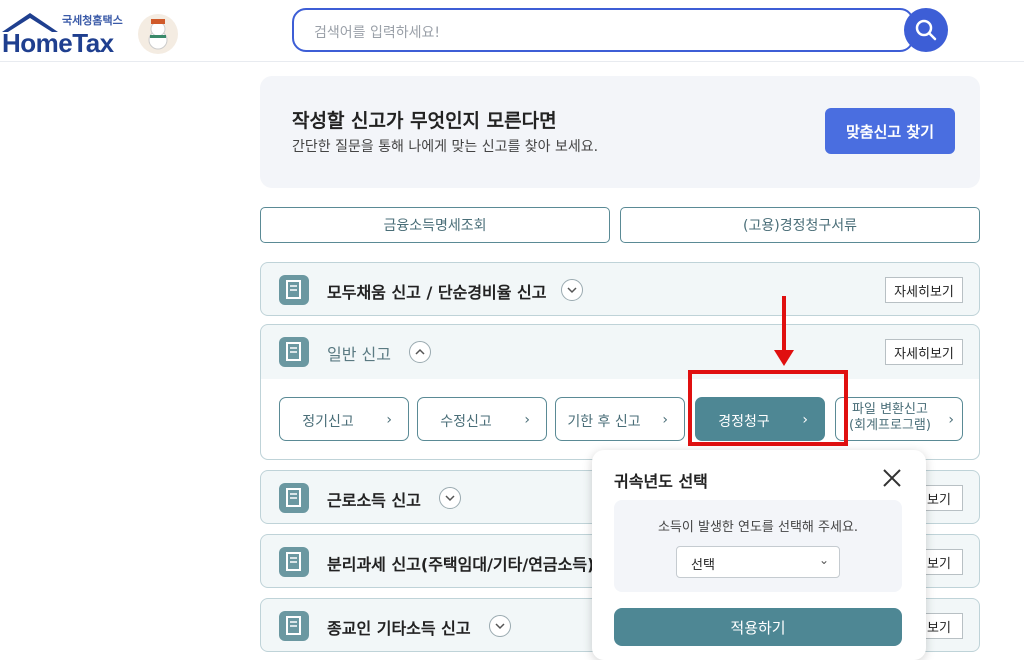  Describe the element at coordinates (377, 33) in the screenshot. I see `search-placeholder: 검색어를 입력하세요!` at that location.